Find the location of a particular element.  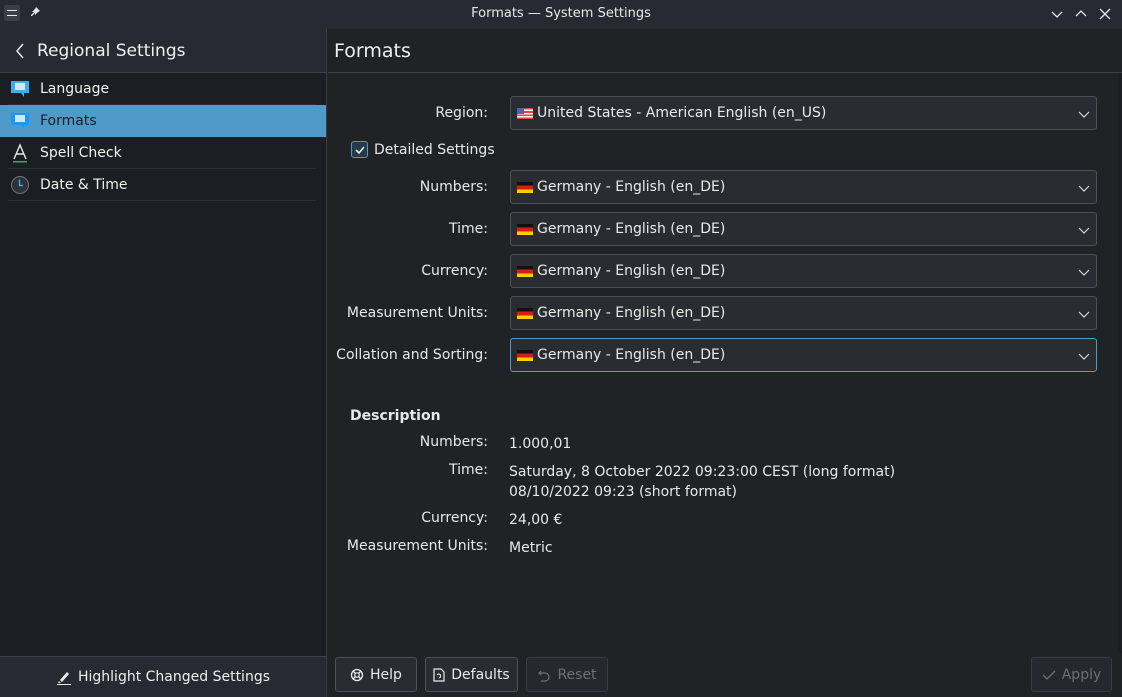

sidebar-header: Regional Settings is located at coordinates (163, 51).